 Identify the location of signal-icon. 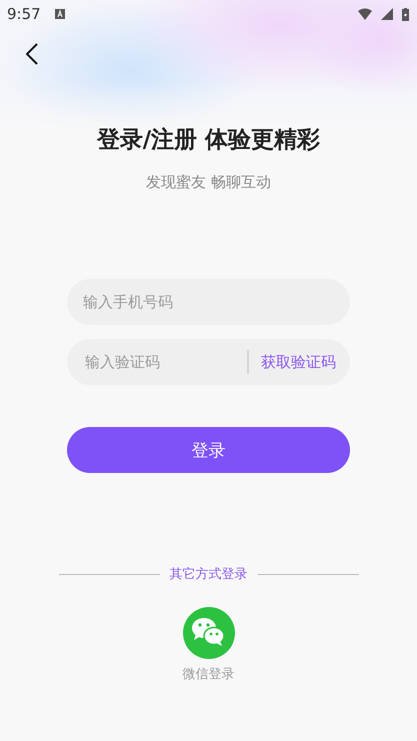
(387, 14).